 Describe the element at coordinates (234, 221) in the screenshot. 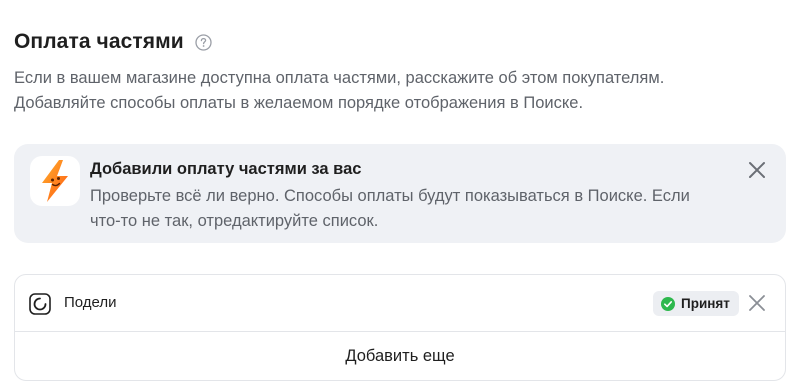

I see `notice-text-line: что-то не так, отредактируйте список.` at that location.